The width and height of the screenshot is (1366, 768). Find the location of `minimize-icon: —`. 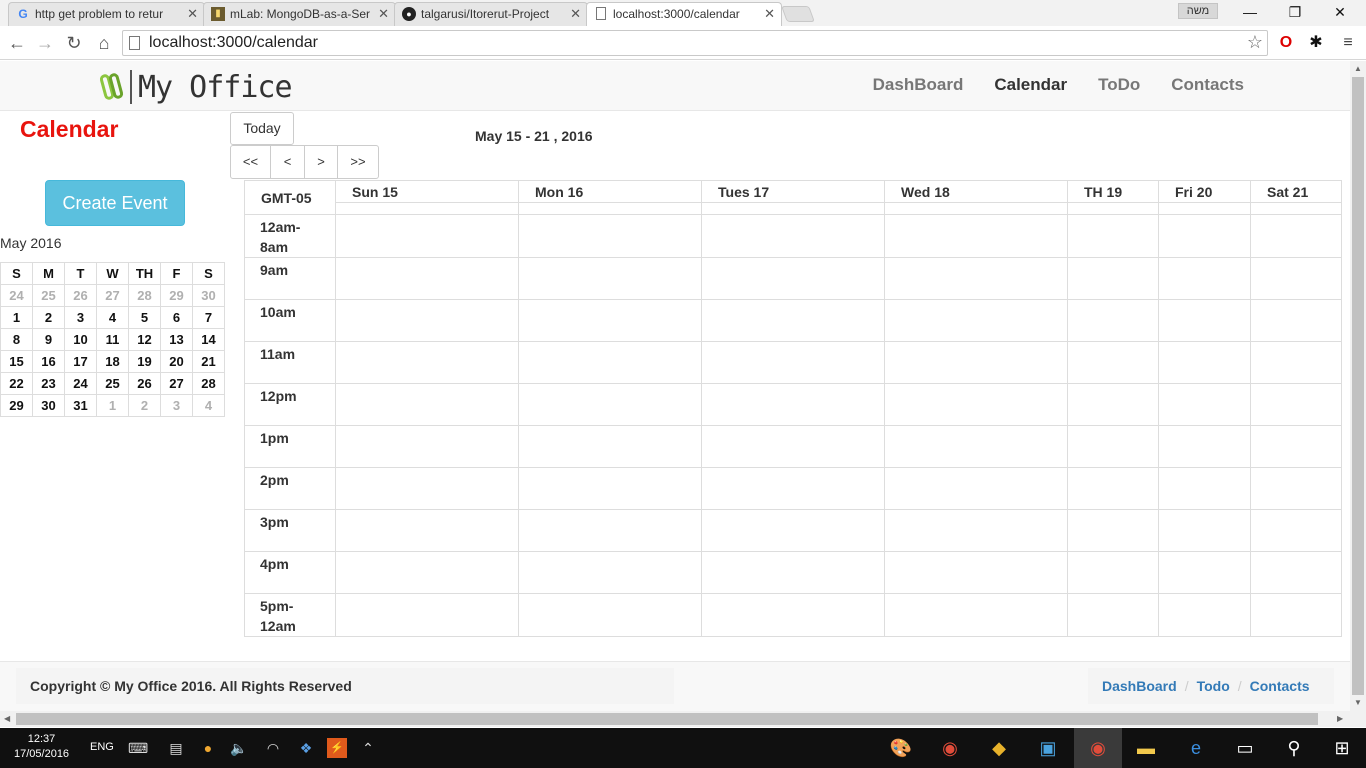

minimize-icon: — is located at coordinates (1250, 13).